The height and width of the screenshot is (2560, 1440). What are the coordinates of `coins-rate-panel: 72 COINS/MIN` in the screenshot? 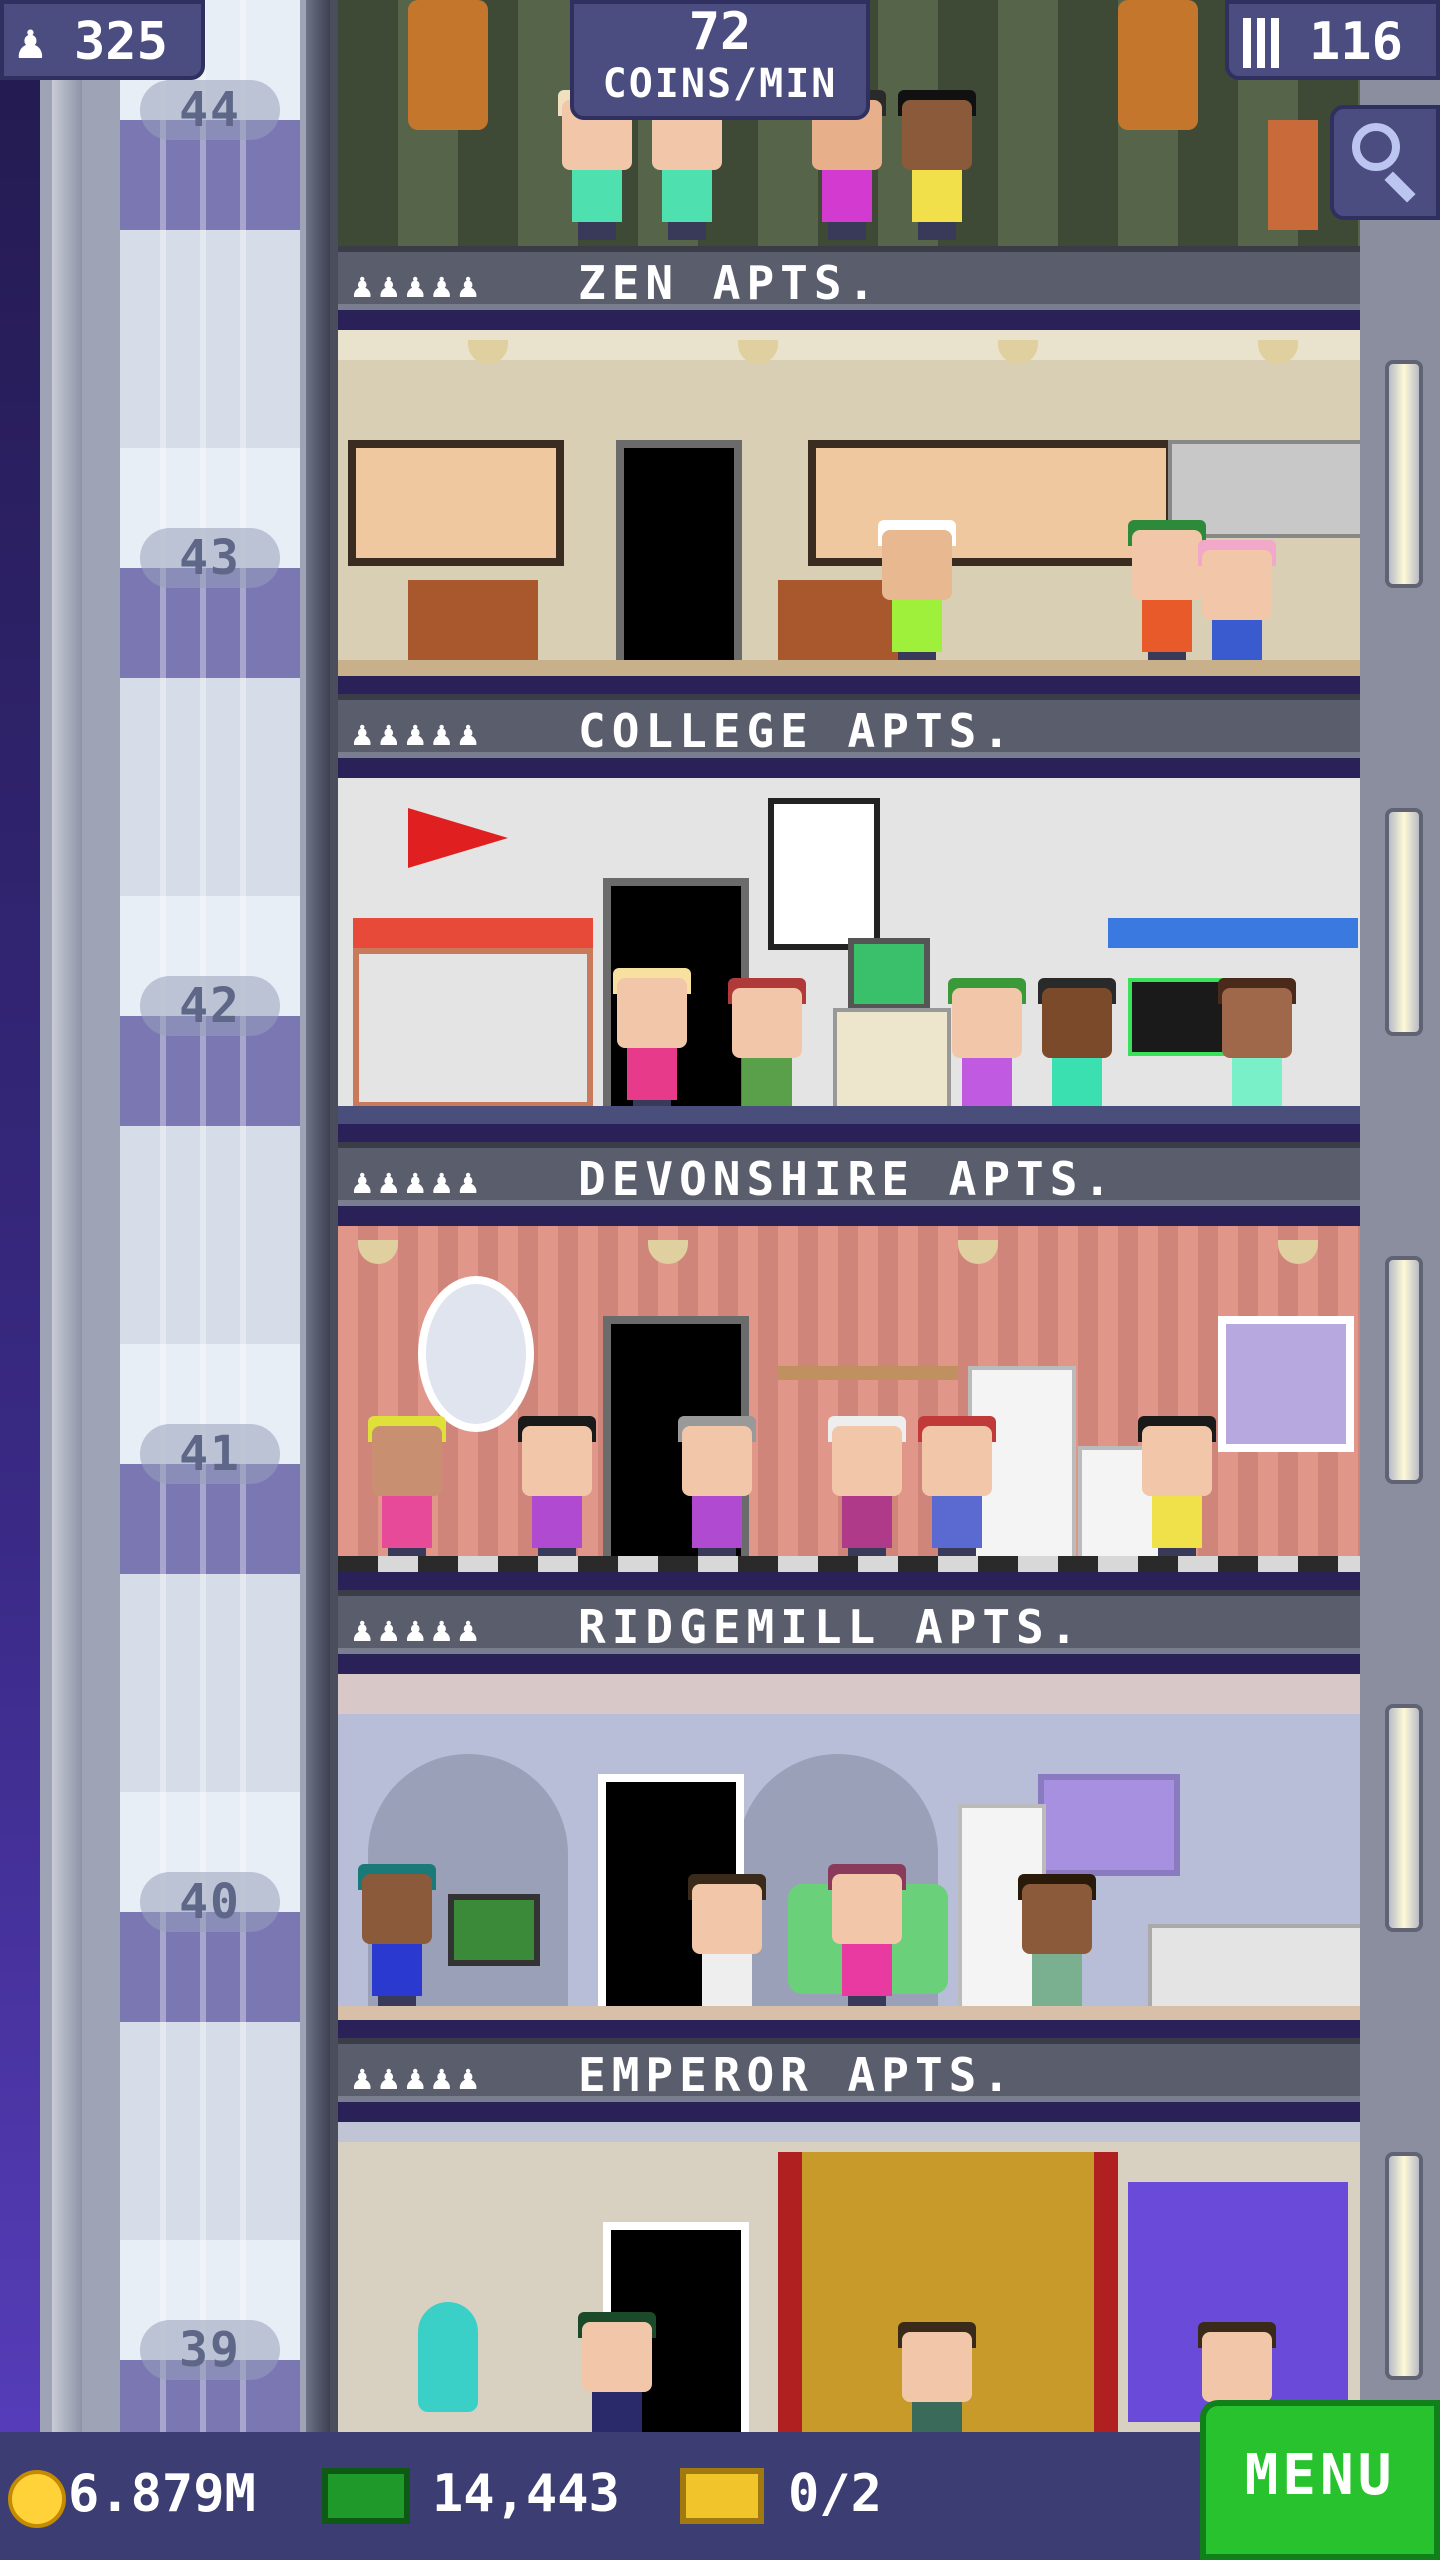 It's located at (720, 60).